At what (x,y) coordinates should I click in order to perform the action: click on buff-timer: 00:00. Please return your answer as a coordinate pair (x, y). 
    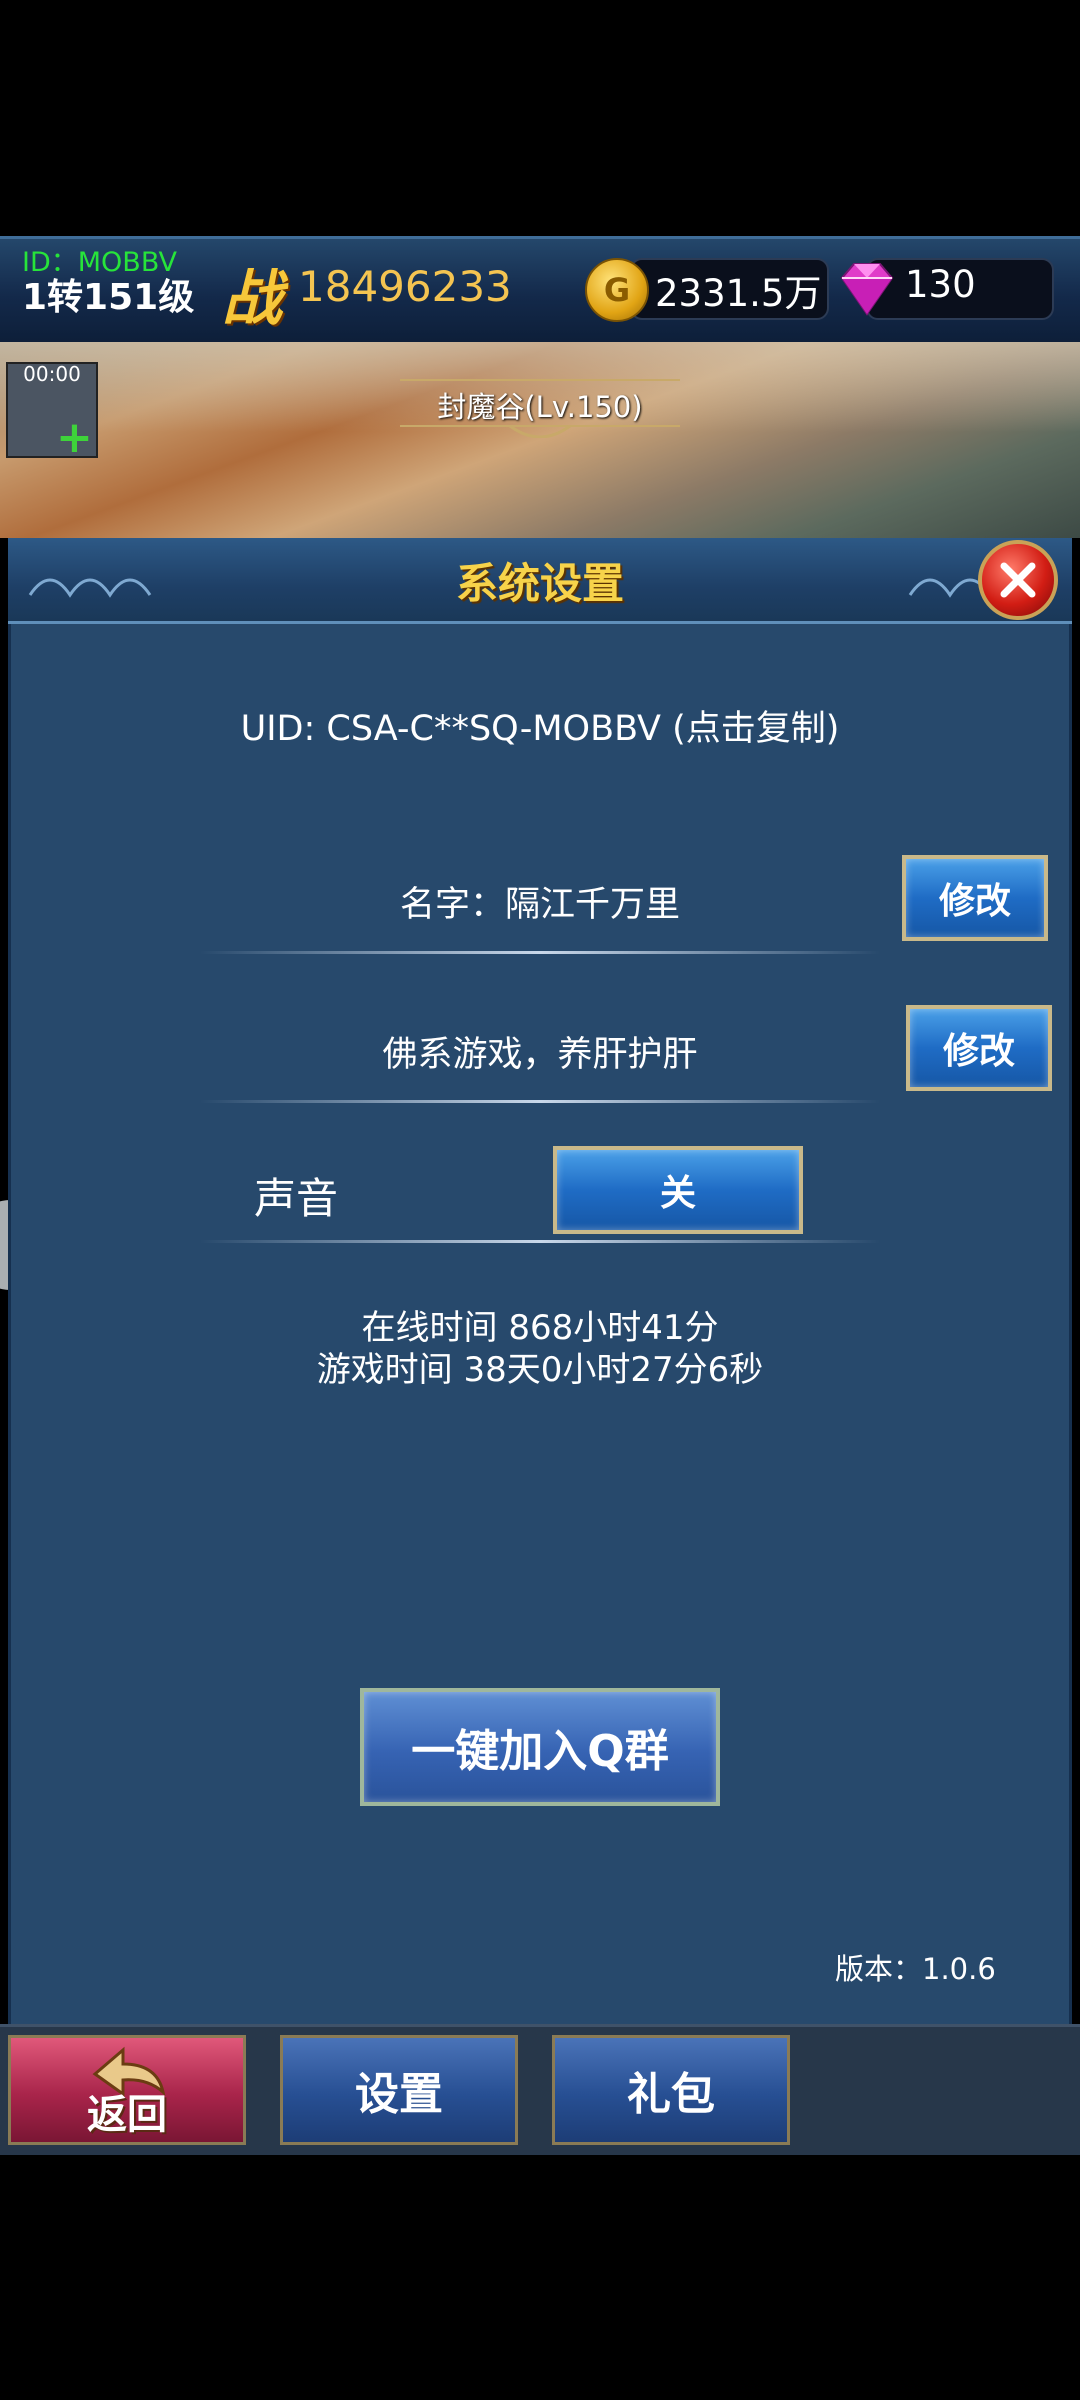
    Looking at the image, I should click on (52, 374).